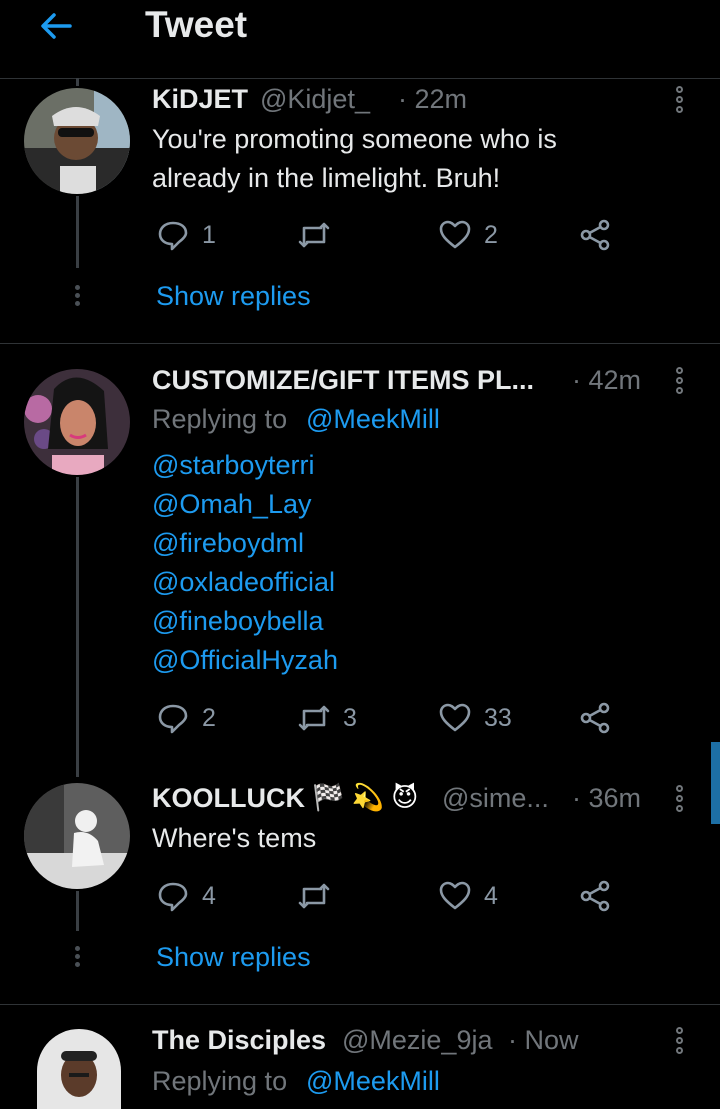  What do you see at coordinates (607, 798) in the screenshot?
I see `timestamp: · 36m` at bounding box center [607, 798].